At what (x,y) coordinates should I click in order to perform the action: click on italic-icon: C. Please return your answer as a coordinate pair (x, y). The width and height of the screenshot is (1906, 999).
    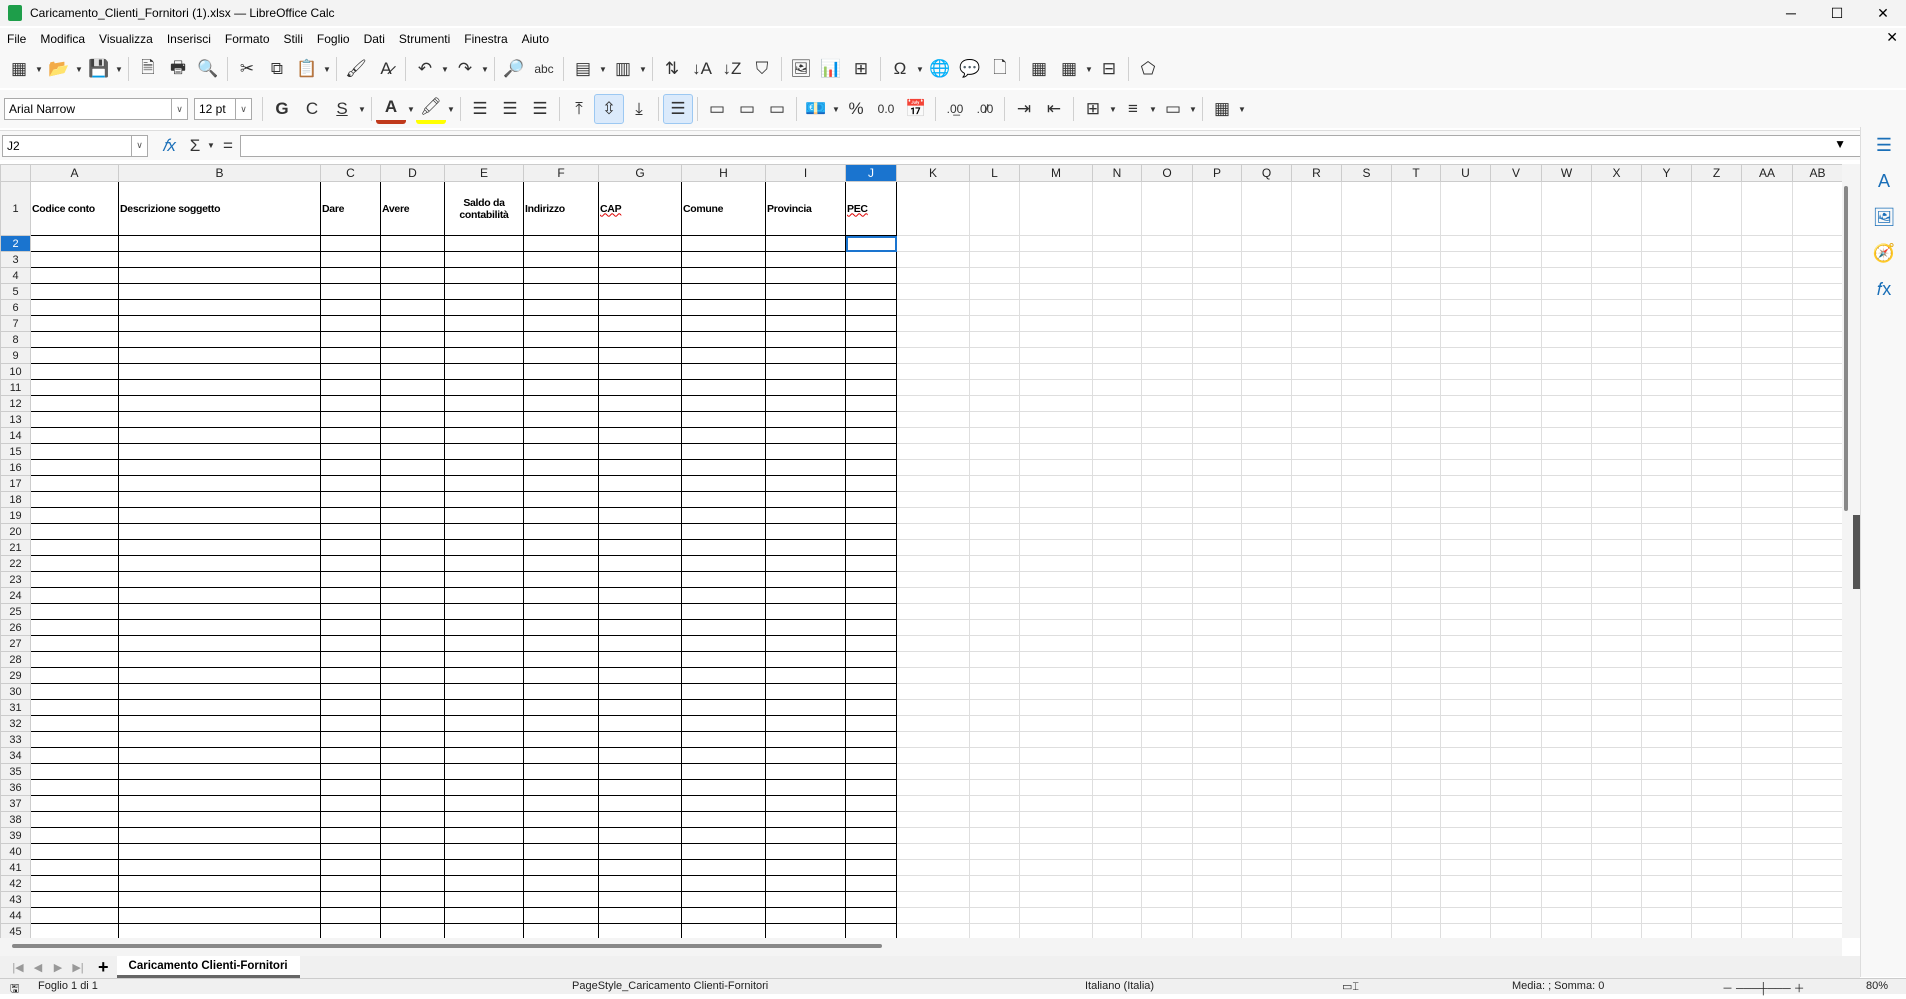
    Looking at the image, I should click on (312, 109).